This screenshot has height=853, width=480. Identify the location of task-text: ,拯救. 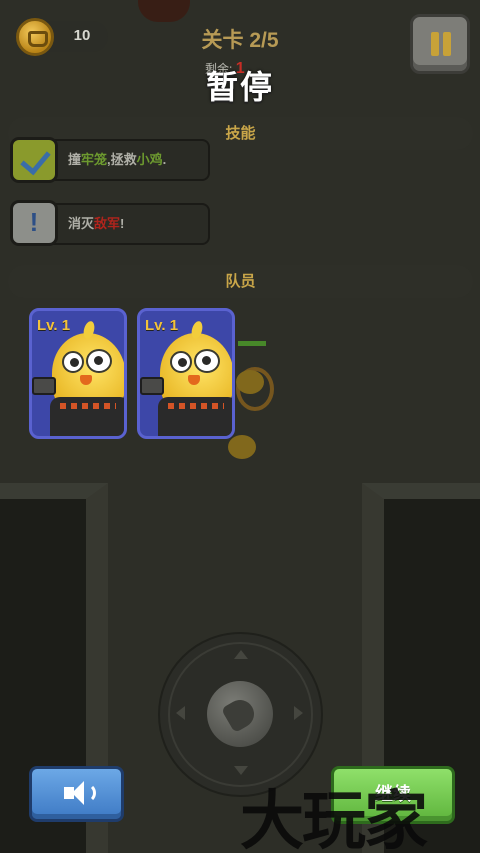
(122, 159).